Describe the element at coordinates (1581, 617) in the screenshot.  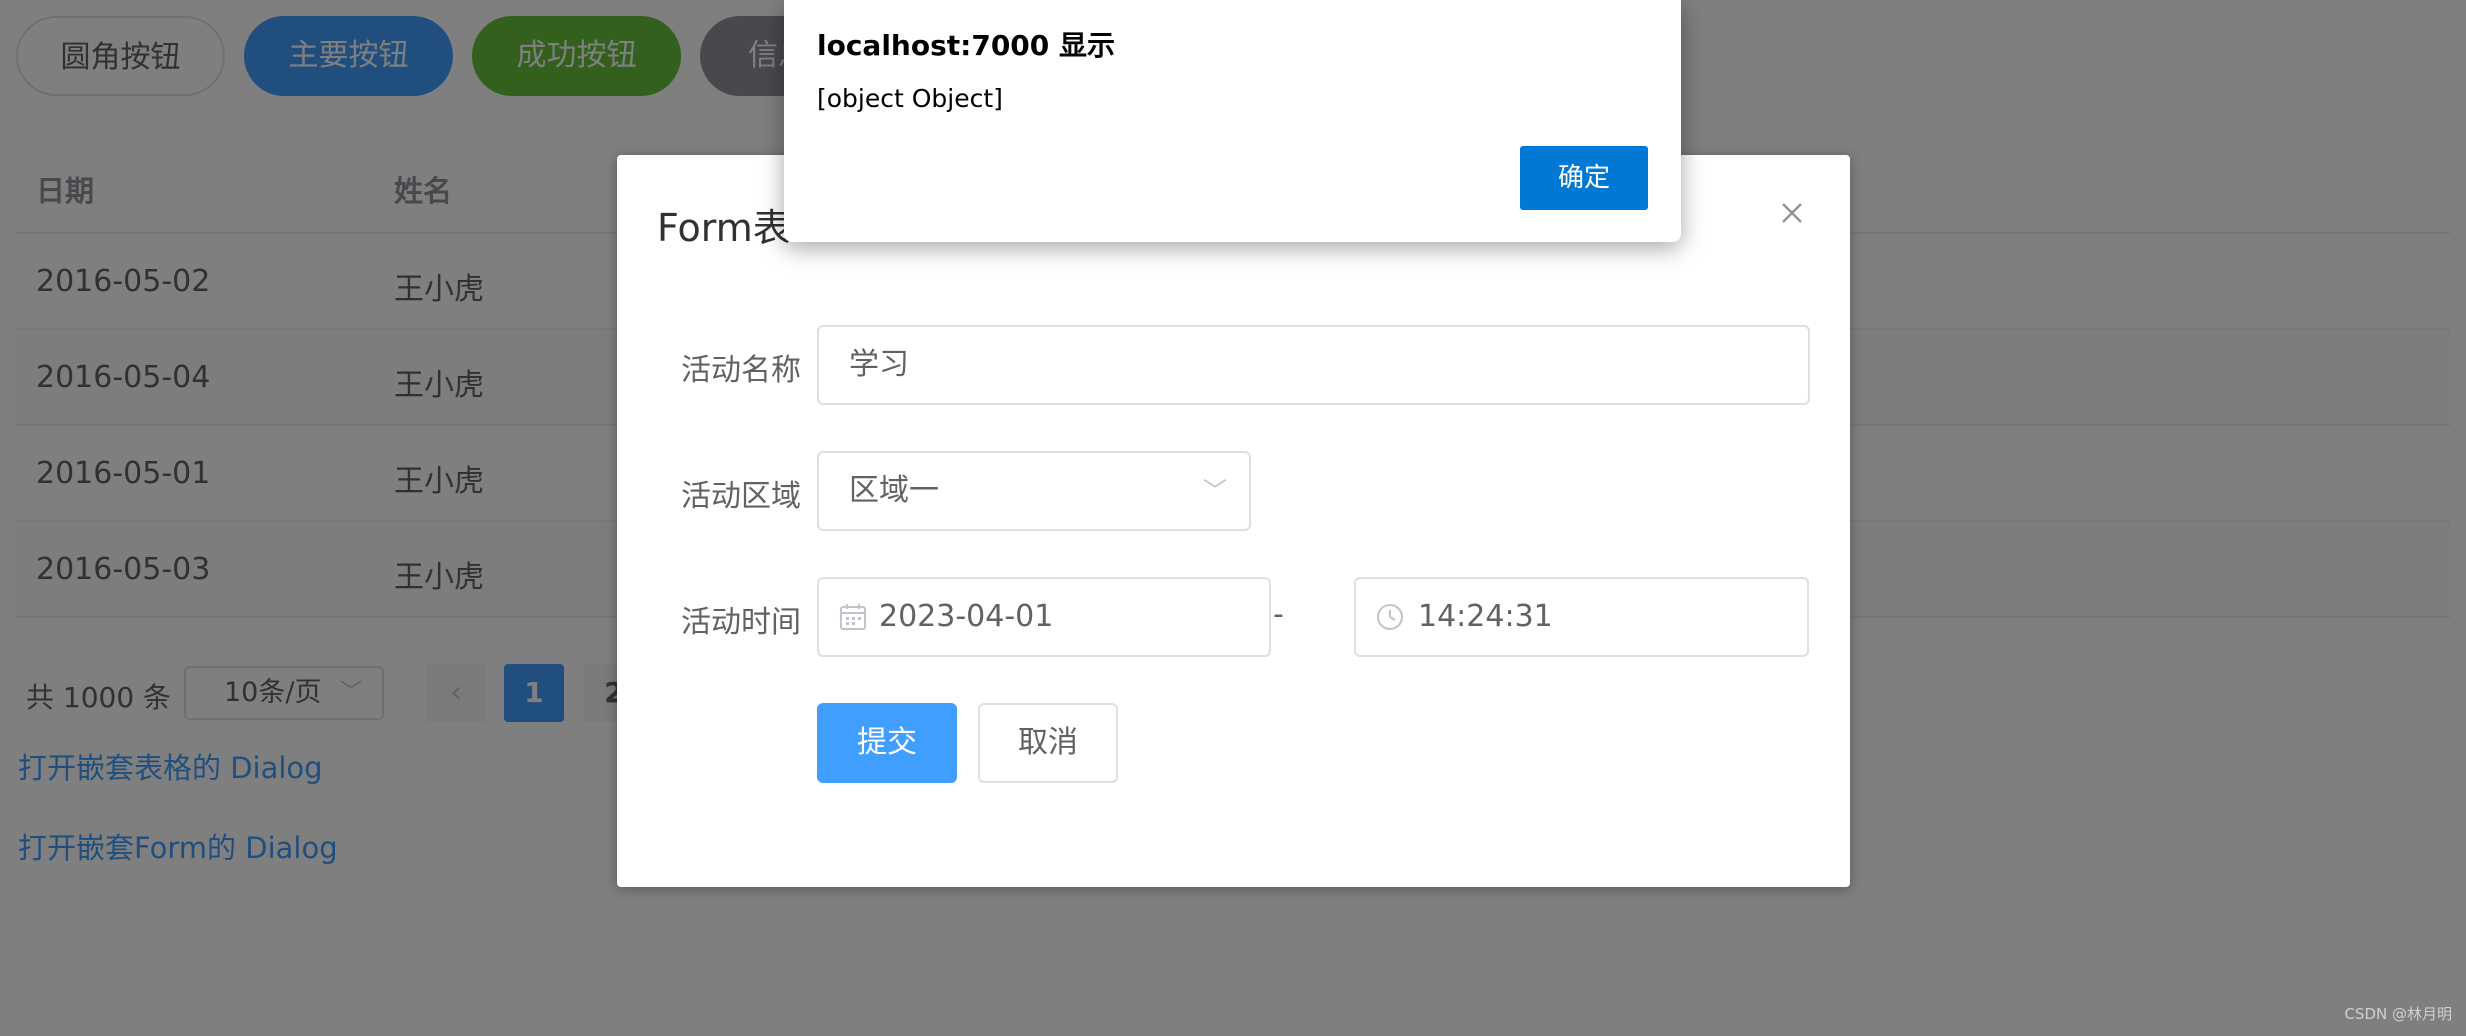
I see `time-picker-input: 14:24:31` at that location.